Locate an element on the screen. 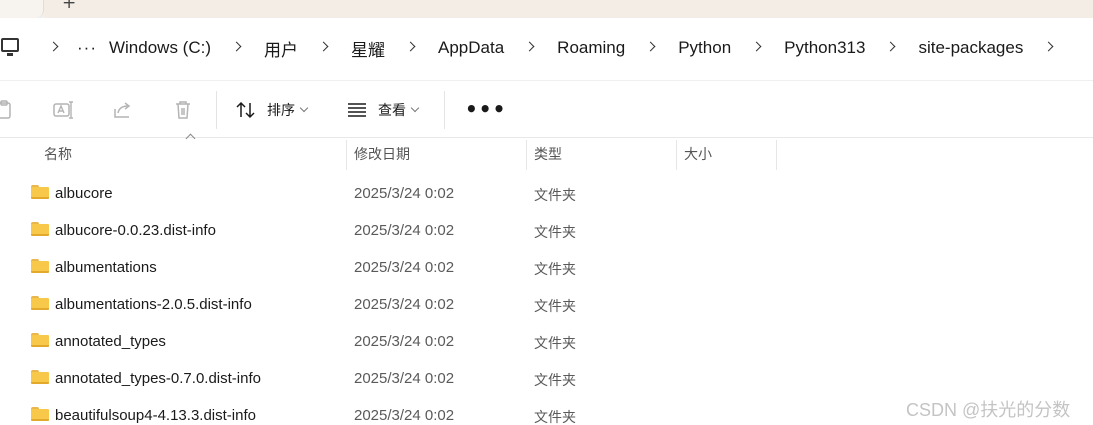  file-name: albucore is located at coordinates (84, 193).